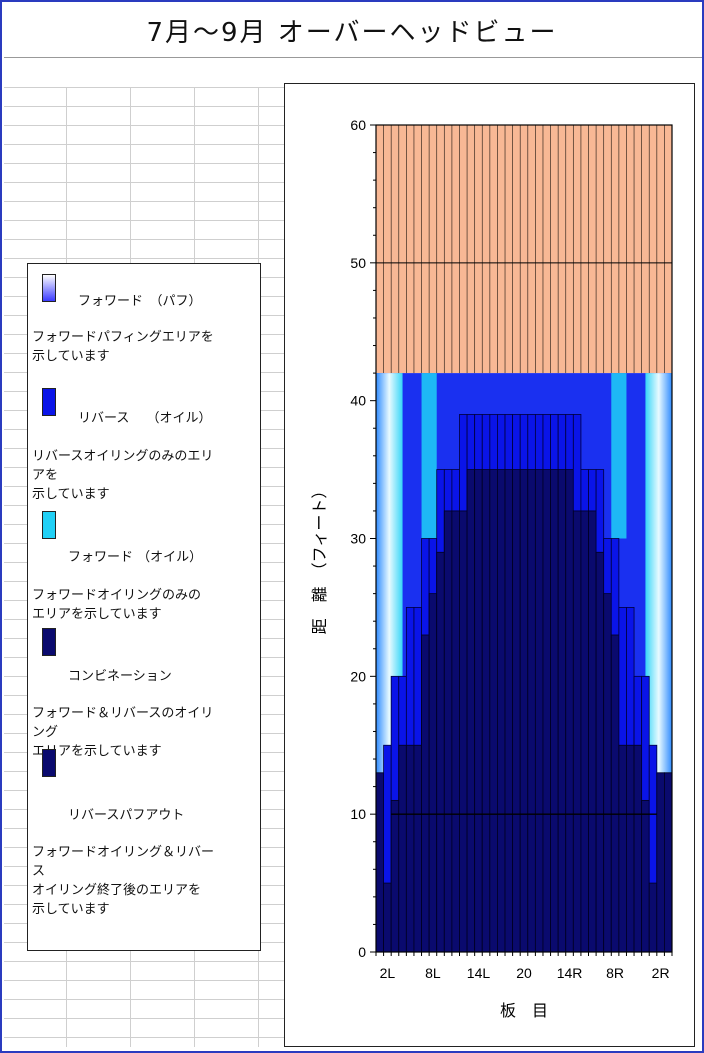  What do you see at coordinates (600, 752) in the screenshot?
I see `bar-combination-10R` at bounding box center [600, 752].